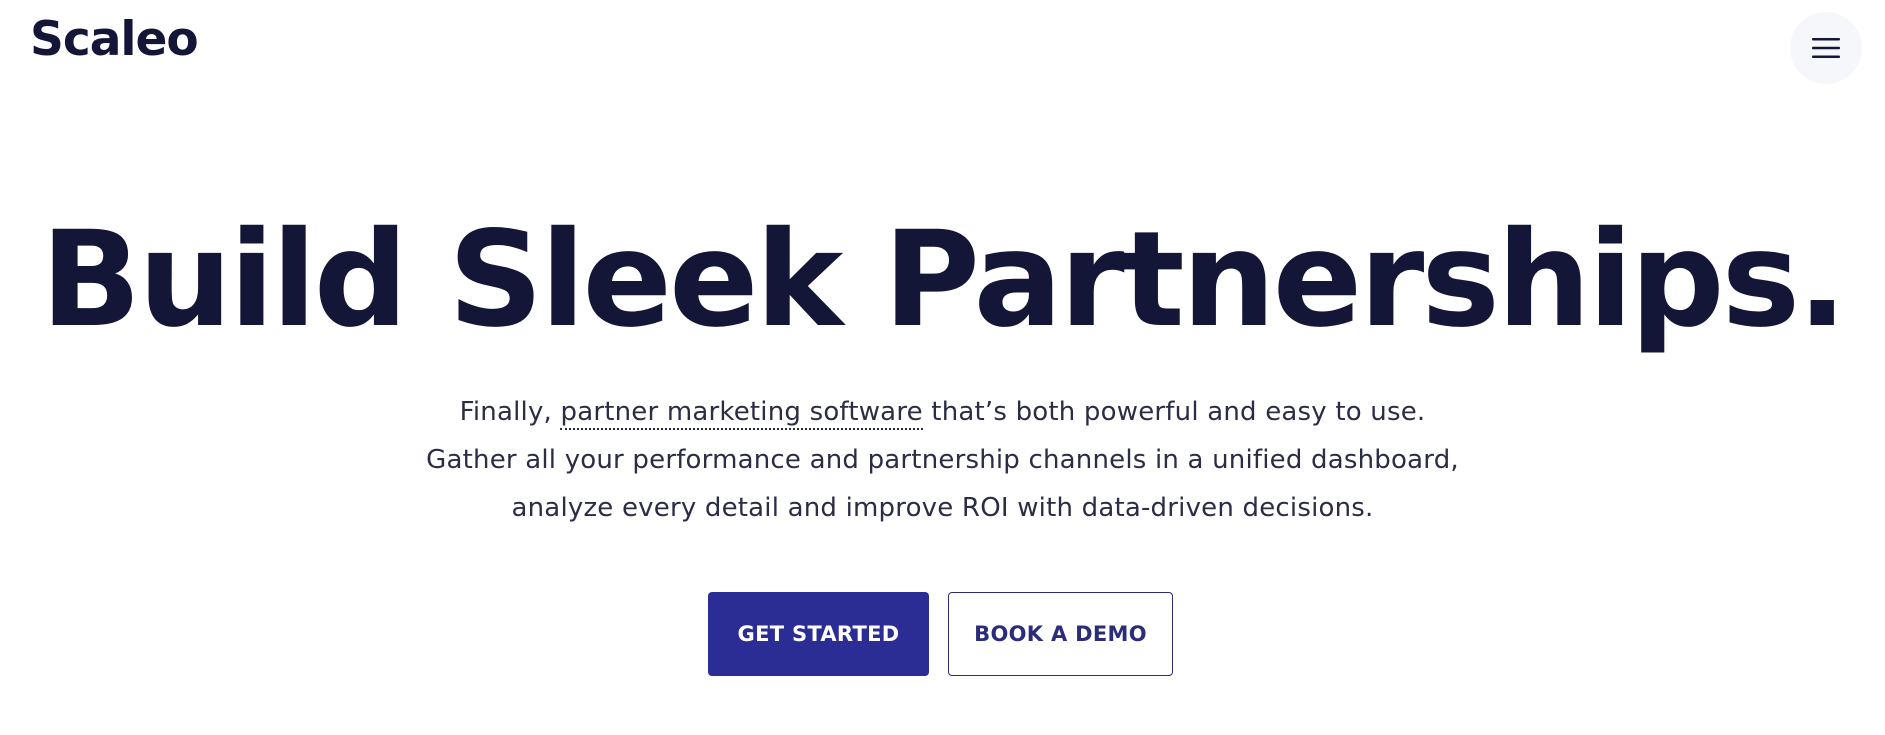  Describe the element at coordinates (741, 413) in the screenshot. I see `partner-marketing-software-link: partner marketing software` at that location.